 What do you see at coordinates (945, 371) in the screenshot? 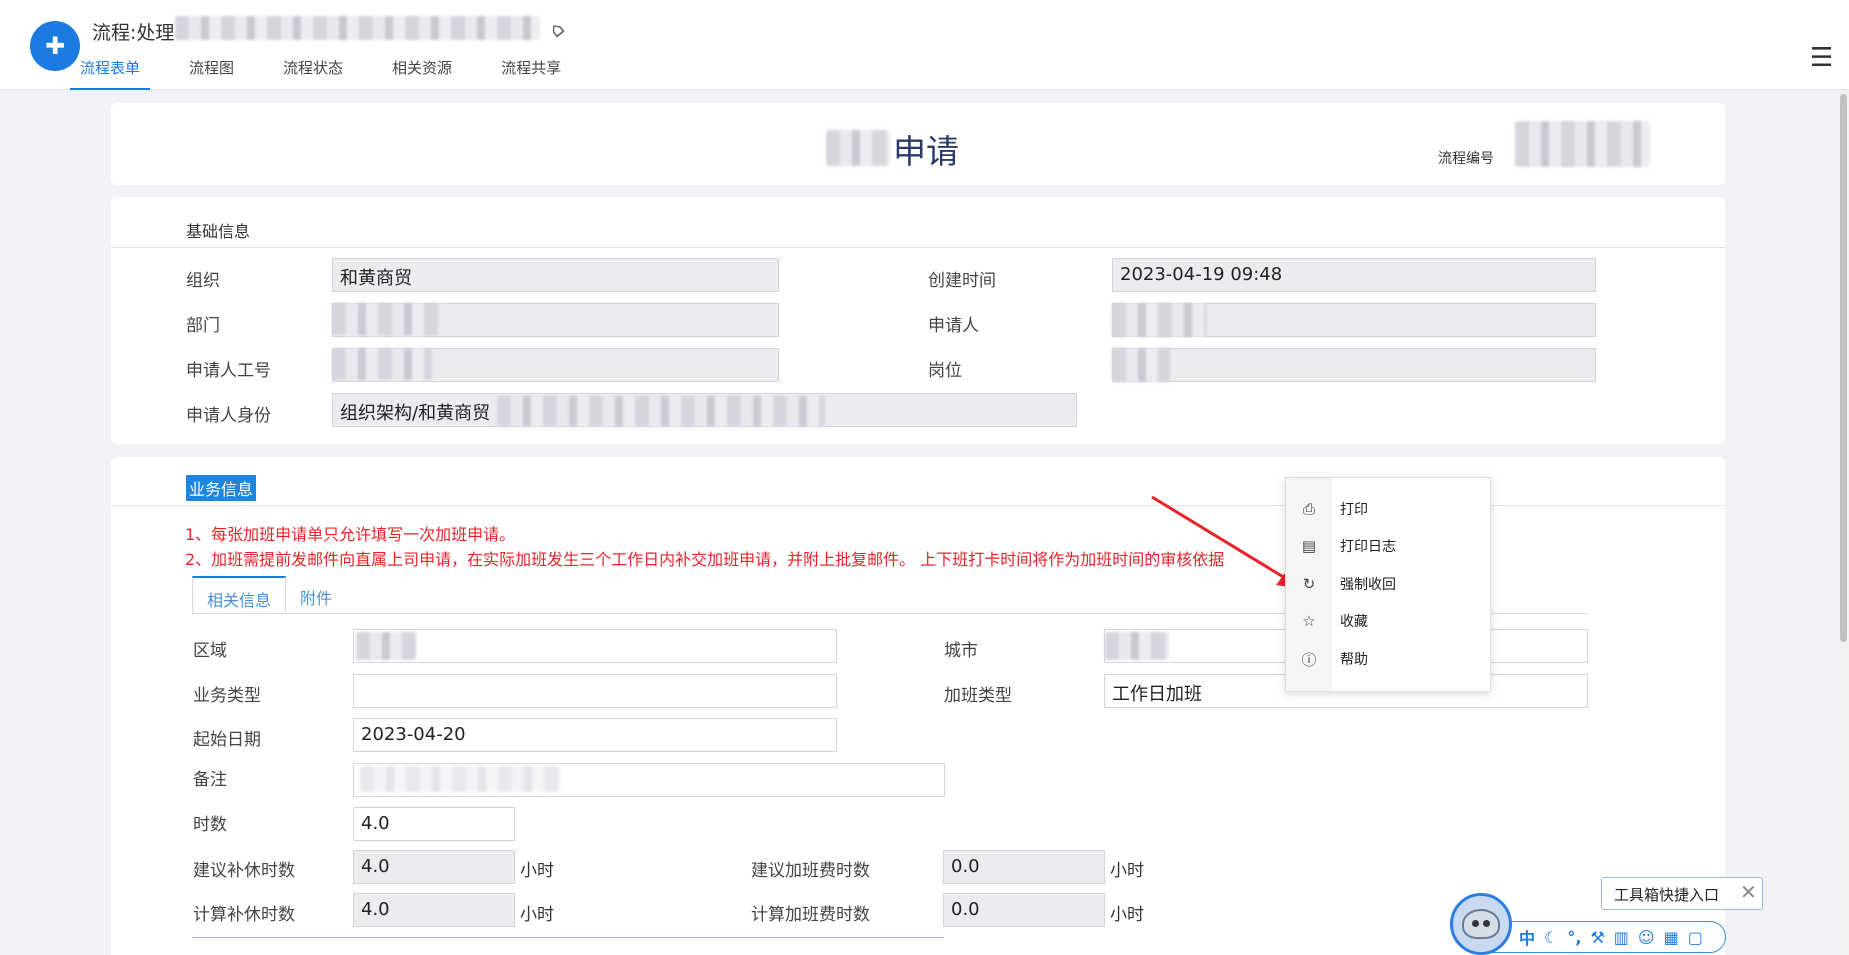
I see `post-label: 岗位` at bounding box center [945, 371].